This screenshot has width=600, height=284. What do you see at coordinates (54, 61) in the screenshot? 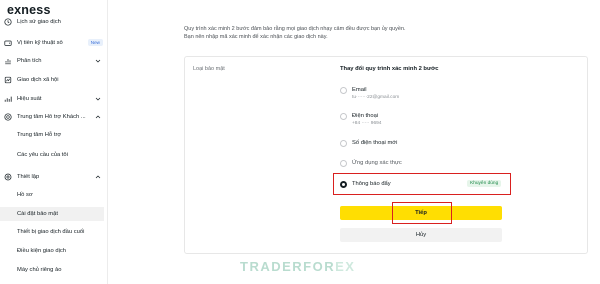
I see `sidebar-item-analytics: Phân tích` at bounding box center [54, 61].